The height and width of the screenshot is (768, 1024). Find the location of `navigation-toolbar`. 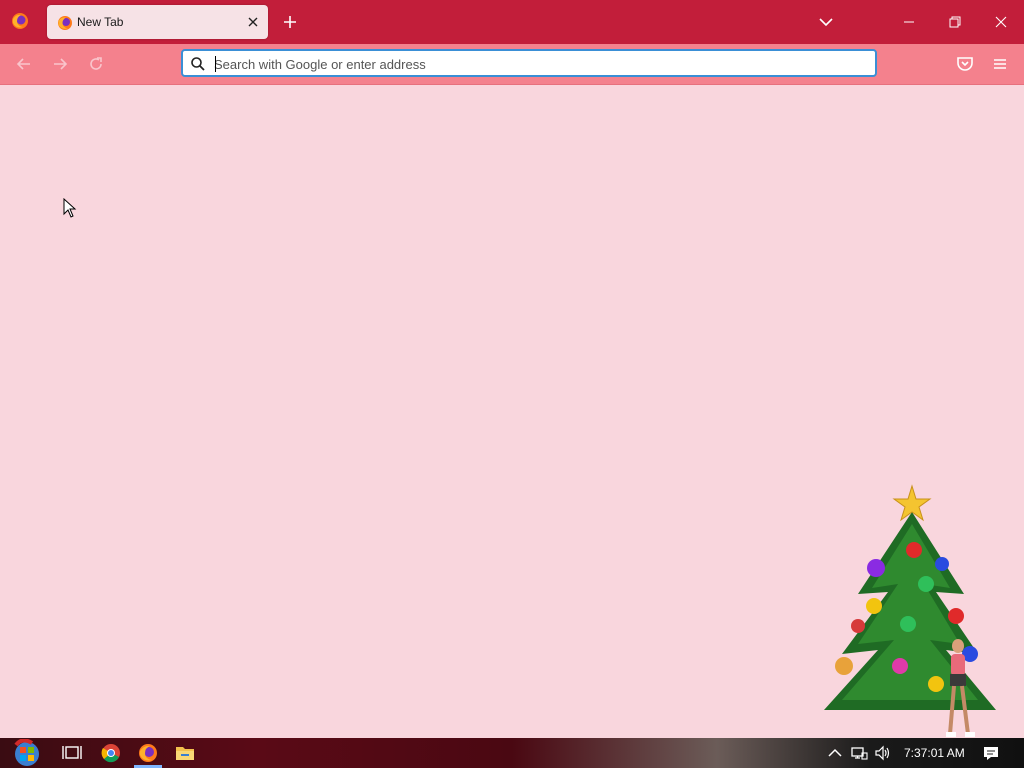

navigation-toolbar is located at coordinates (512, 64).